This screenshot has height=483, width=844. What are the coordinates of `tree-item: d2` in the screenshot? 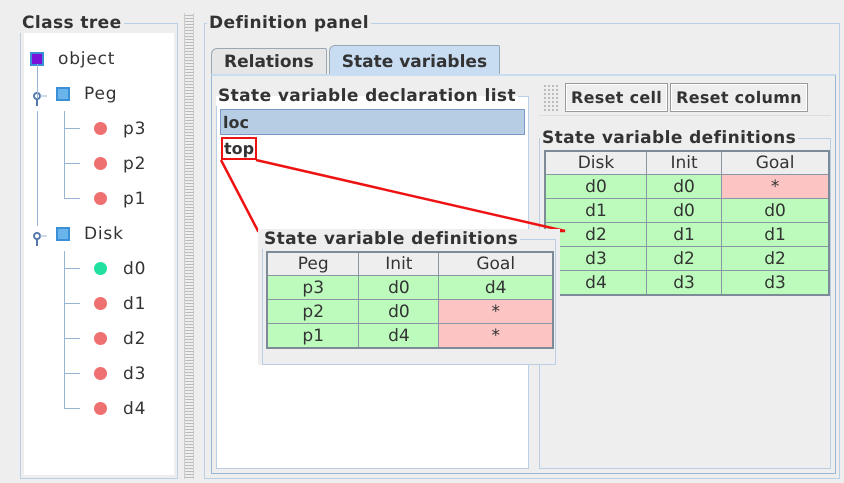 It's located at (134, 338).